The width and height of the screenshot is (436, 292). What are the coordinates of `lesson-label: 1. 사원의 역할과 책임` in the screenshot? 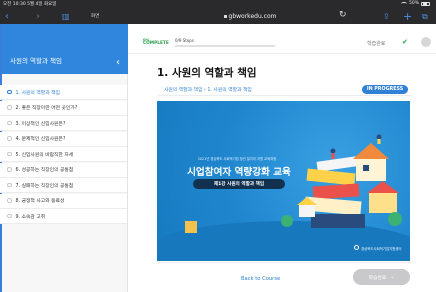 It's located at (37, 93).